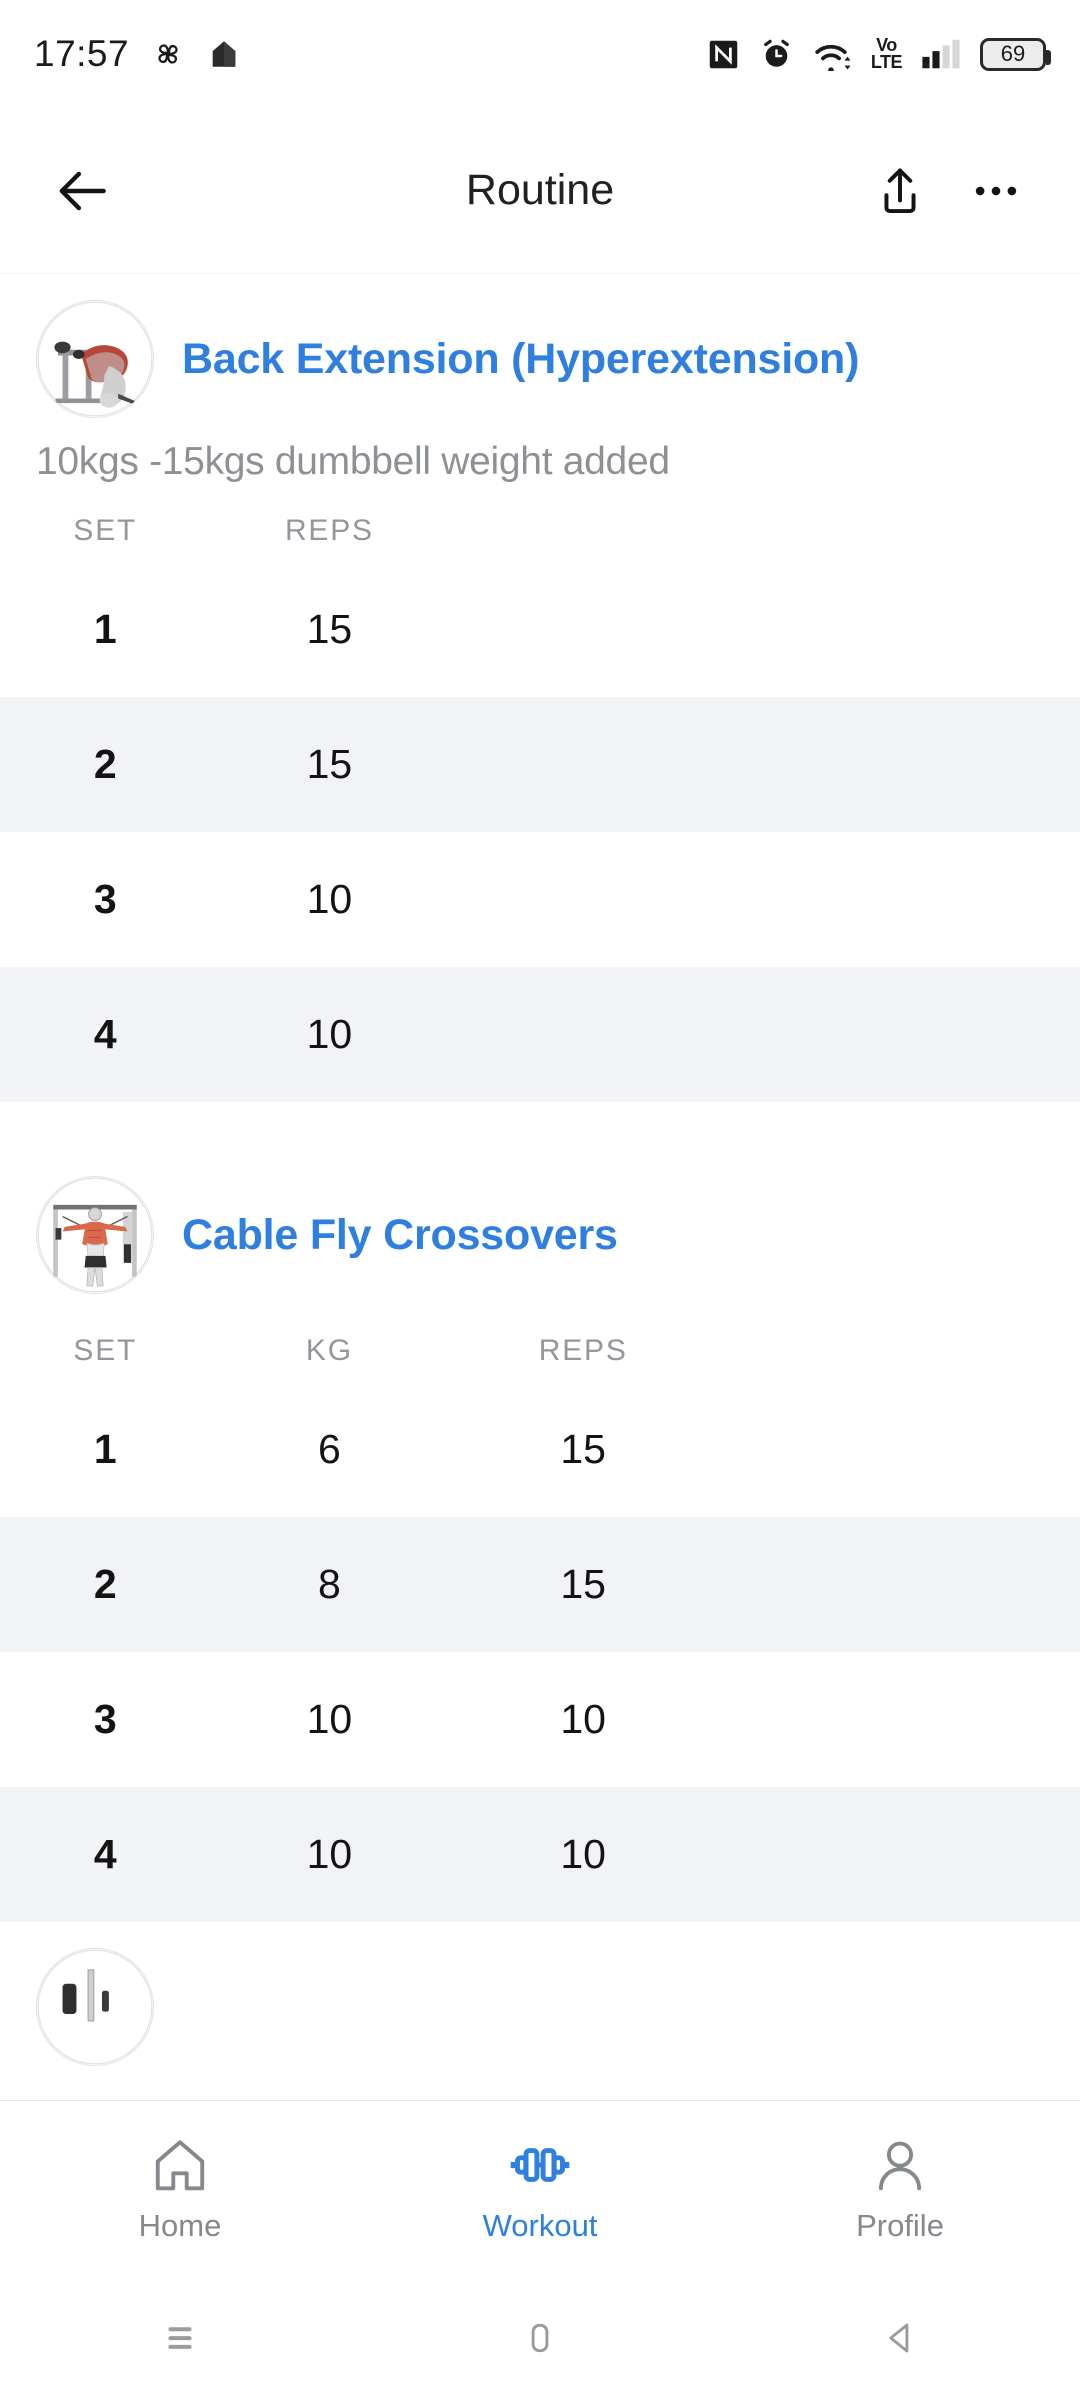 This screenshot has width=1080, height=2400. I want to click on status-clock: 17:57, so click(82, 53).